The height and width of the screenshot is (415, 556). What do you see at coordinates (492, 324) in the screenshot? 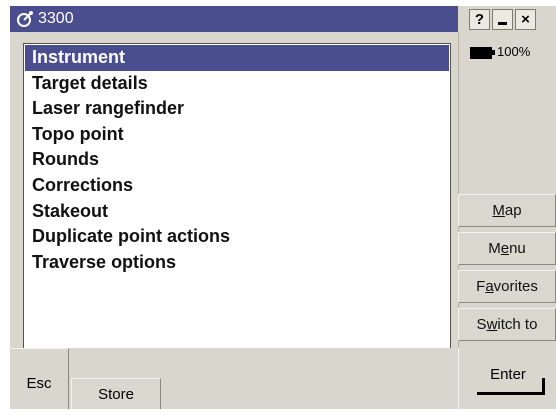
I see `switch-hotkey: w` at bounding box center [492, 324].